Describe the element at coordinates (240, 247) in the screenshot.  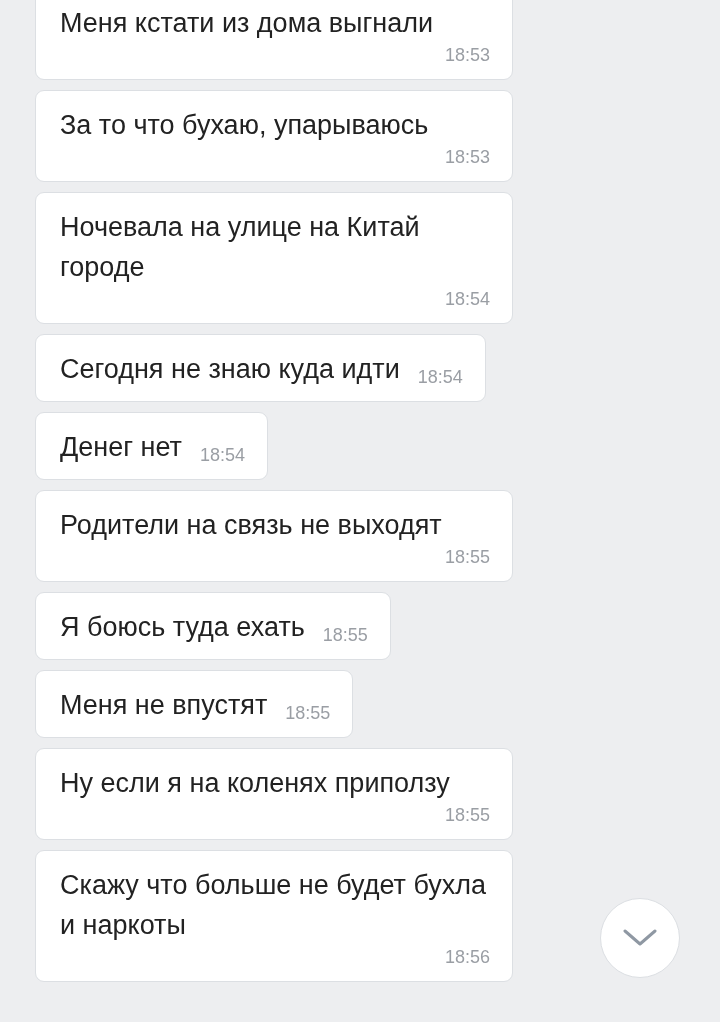
I see `message-text: Ночевала на улице на Китай городе` at that location.